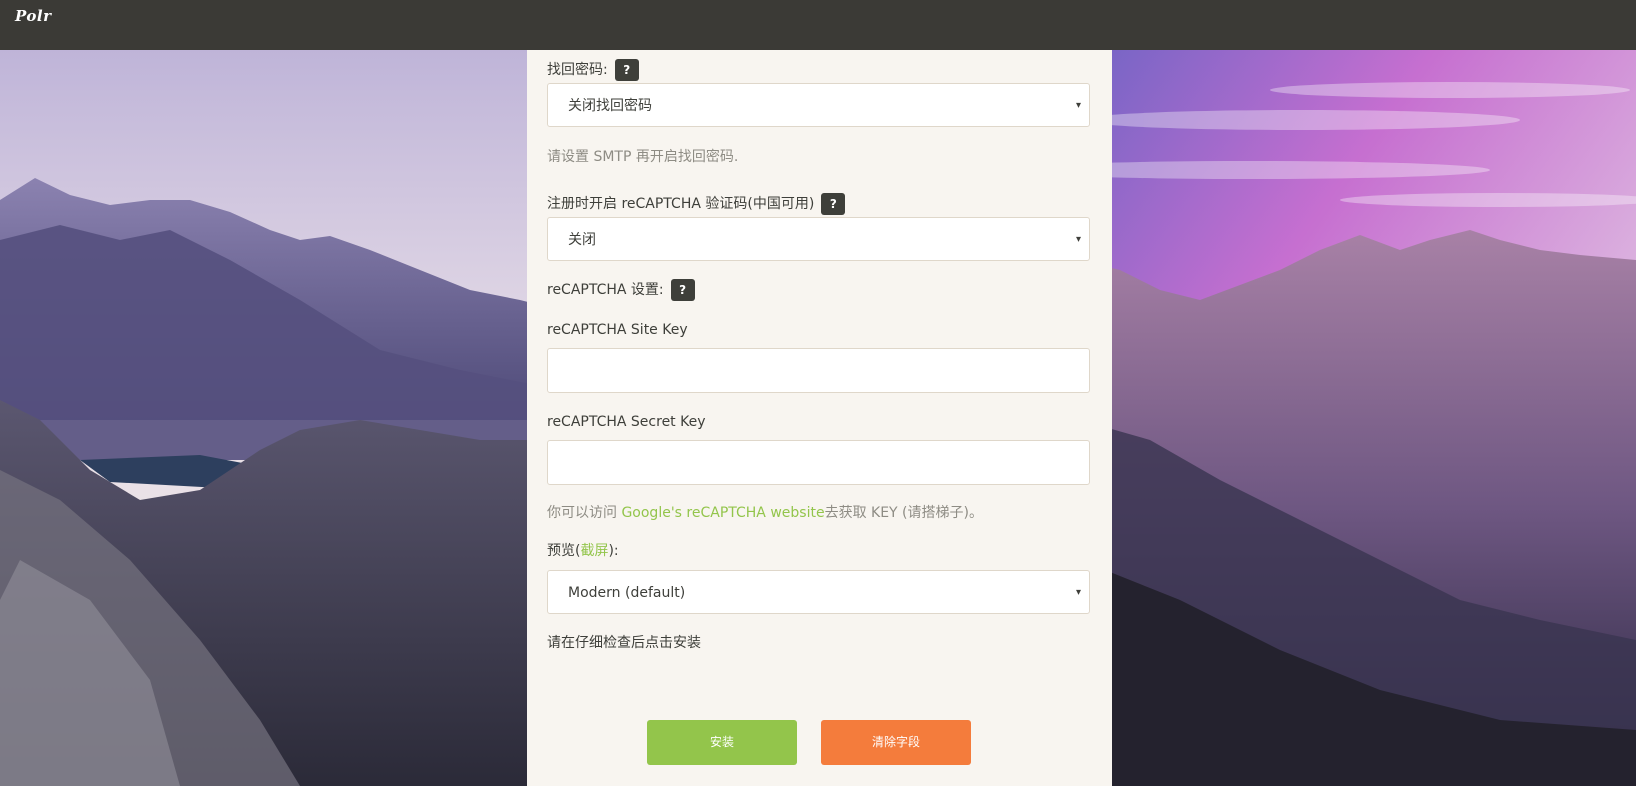  Describe the element at coordinates (624, 643) in the screenshot. I see `confirm-text: 请在仔细检查后点击安装` at that location.